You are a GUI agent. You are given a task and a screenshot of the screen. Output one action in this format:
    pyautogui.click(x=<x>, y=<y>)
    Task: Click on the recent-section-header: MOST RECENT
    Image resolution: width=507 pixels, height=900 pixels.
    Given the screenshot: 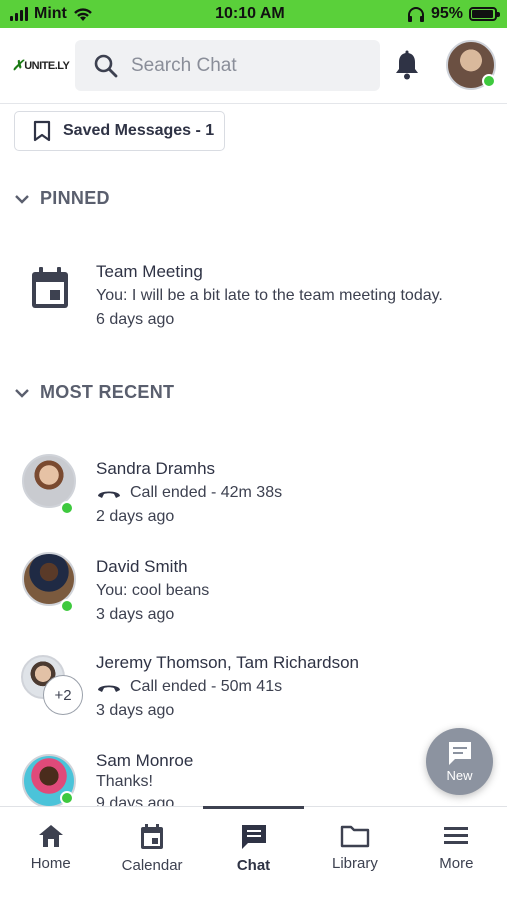 What is the action you would take?
    pyautogui.click(x=94, y=392)
    